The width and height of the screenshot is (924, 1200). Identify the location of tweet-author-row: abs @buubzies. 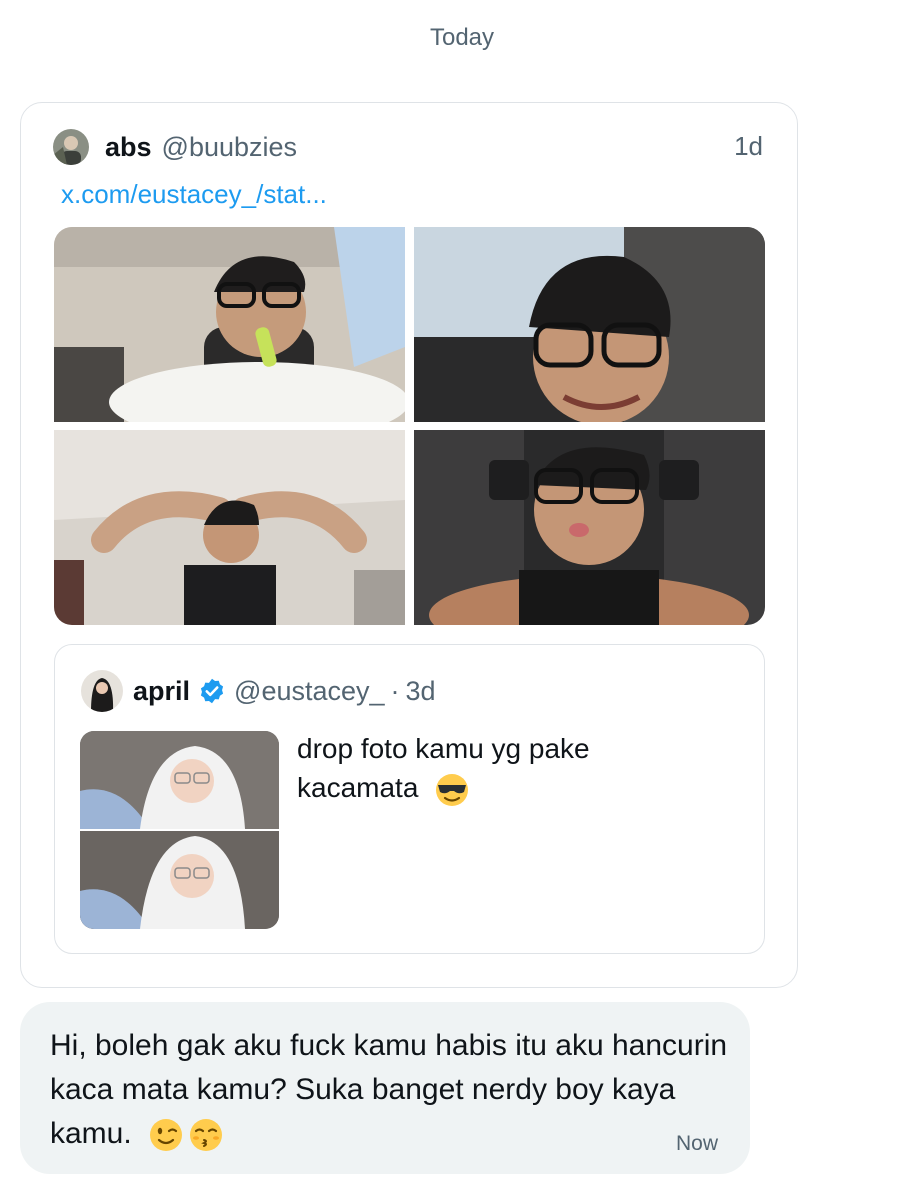
(175, 147).